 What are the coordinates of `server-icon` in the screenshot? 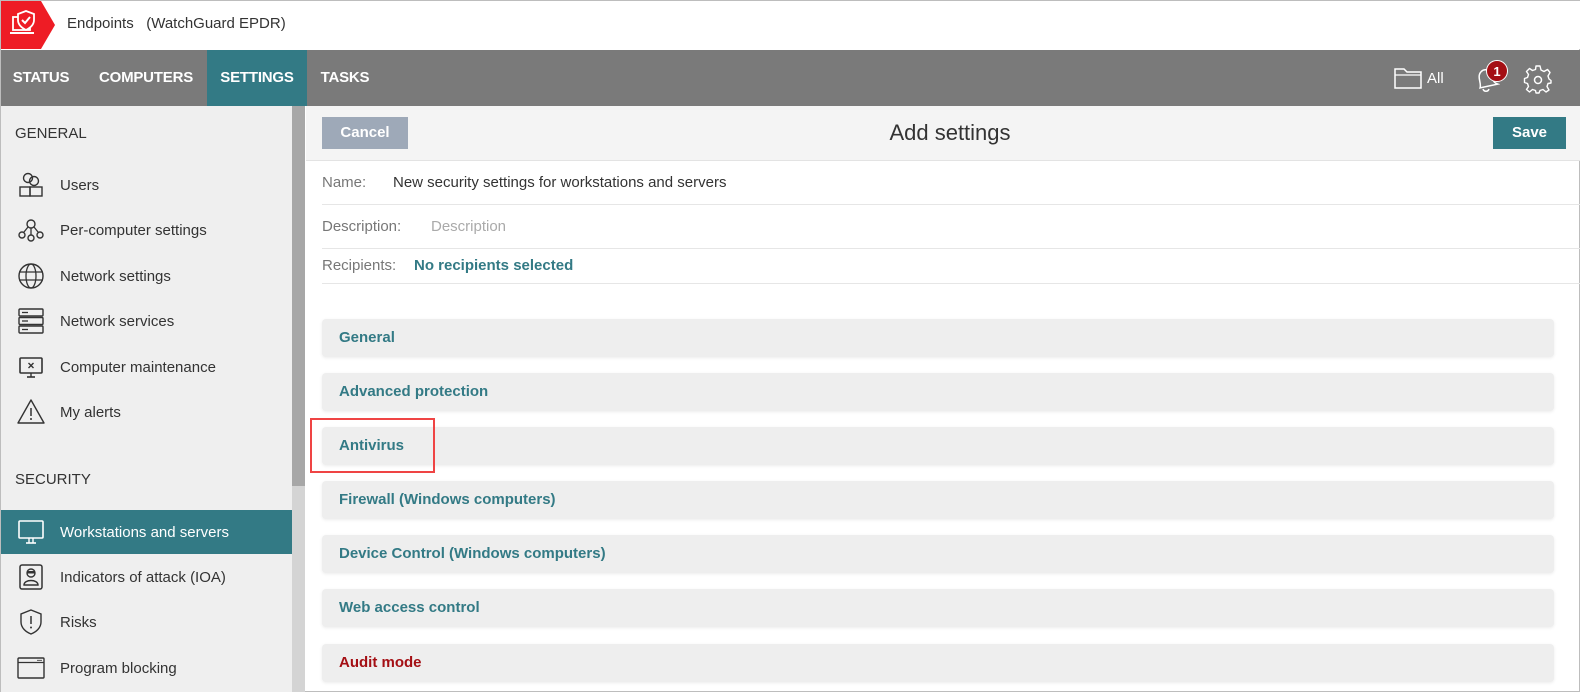 It's located at (31, 321).